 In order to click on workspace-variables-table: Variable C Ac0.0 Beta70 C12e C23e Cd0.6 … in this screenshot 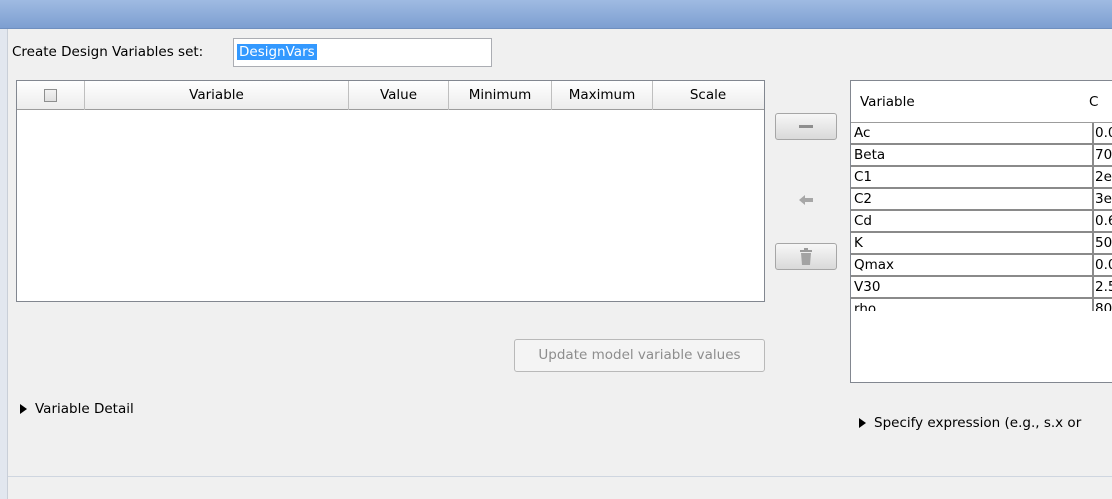, I will do `click(981, 231)`.